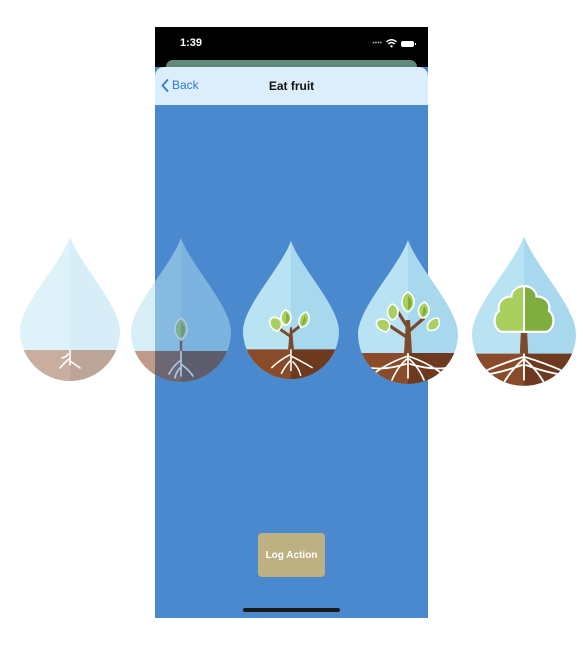 The image size is (584, 646). I want to click on log-action-button: Log Action, so click(291, 555).